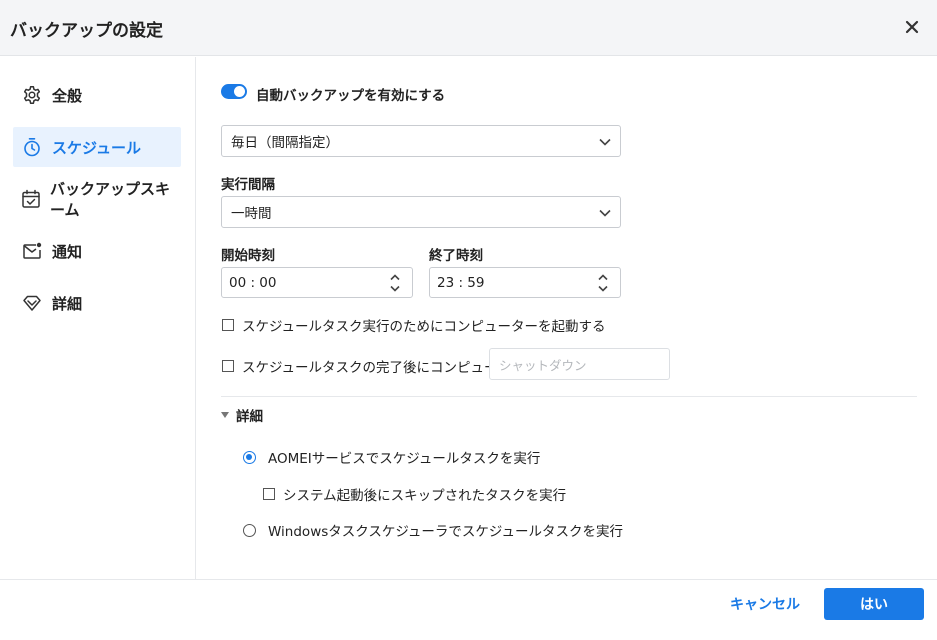 The width and height of the screenshot is (937, 640). I want to click on sidebar-item-backup-scheme: バックアップスキーム, so click(97, 199).